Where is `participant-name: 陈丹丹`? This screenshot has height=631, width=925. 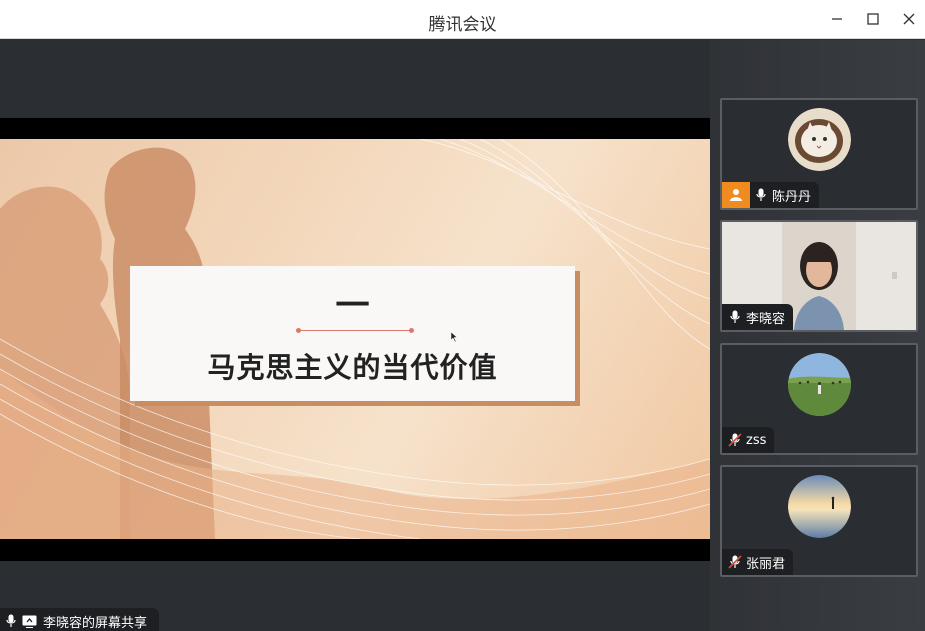
participant-name: 陈丹丹 is located at coordinates (792, 197).